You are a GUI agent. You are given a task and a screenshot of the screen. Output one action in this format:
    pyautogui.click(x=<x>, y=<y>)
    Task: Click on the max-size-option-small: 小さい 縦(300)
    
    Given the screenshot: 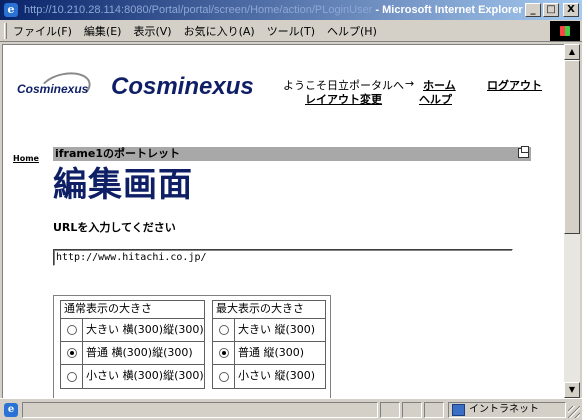 What is the action you would take?
    pyautogui.click(x=269, y=376)
    